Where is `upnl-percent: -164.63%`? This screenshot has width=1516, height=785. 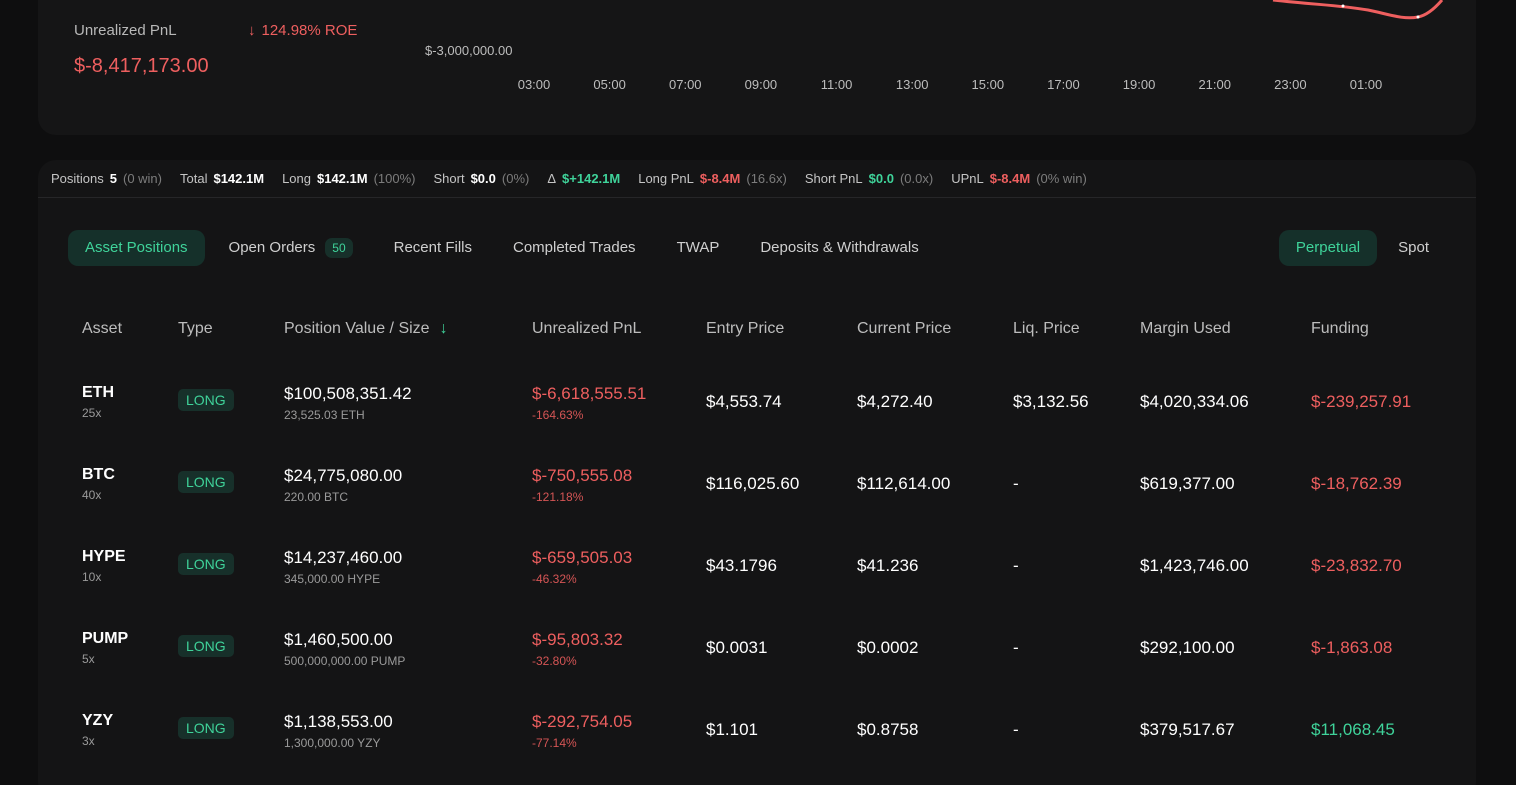 upnl-percent: -164.63% is located at coordinates (558, 415).